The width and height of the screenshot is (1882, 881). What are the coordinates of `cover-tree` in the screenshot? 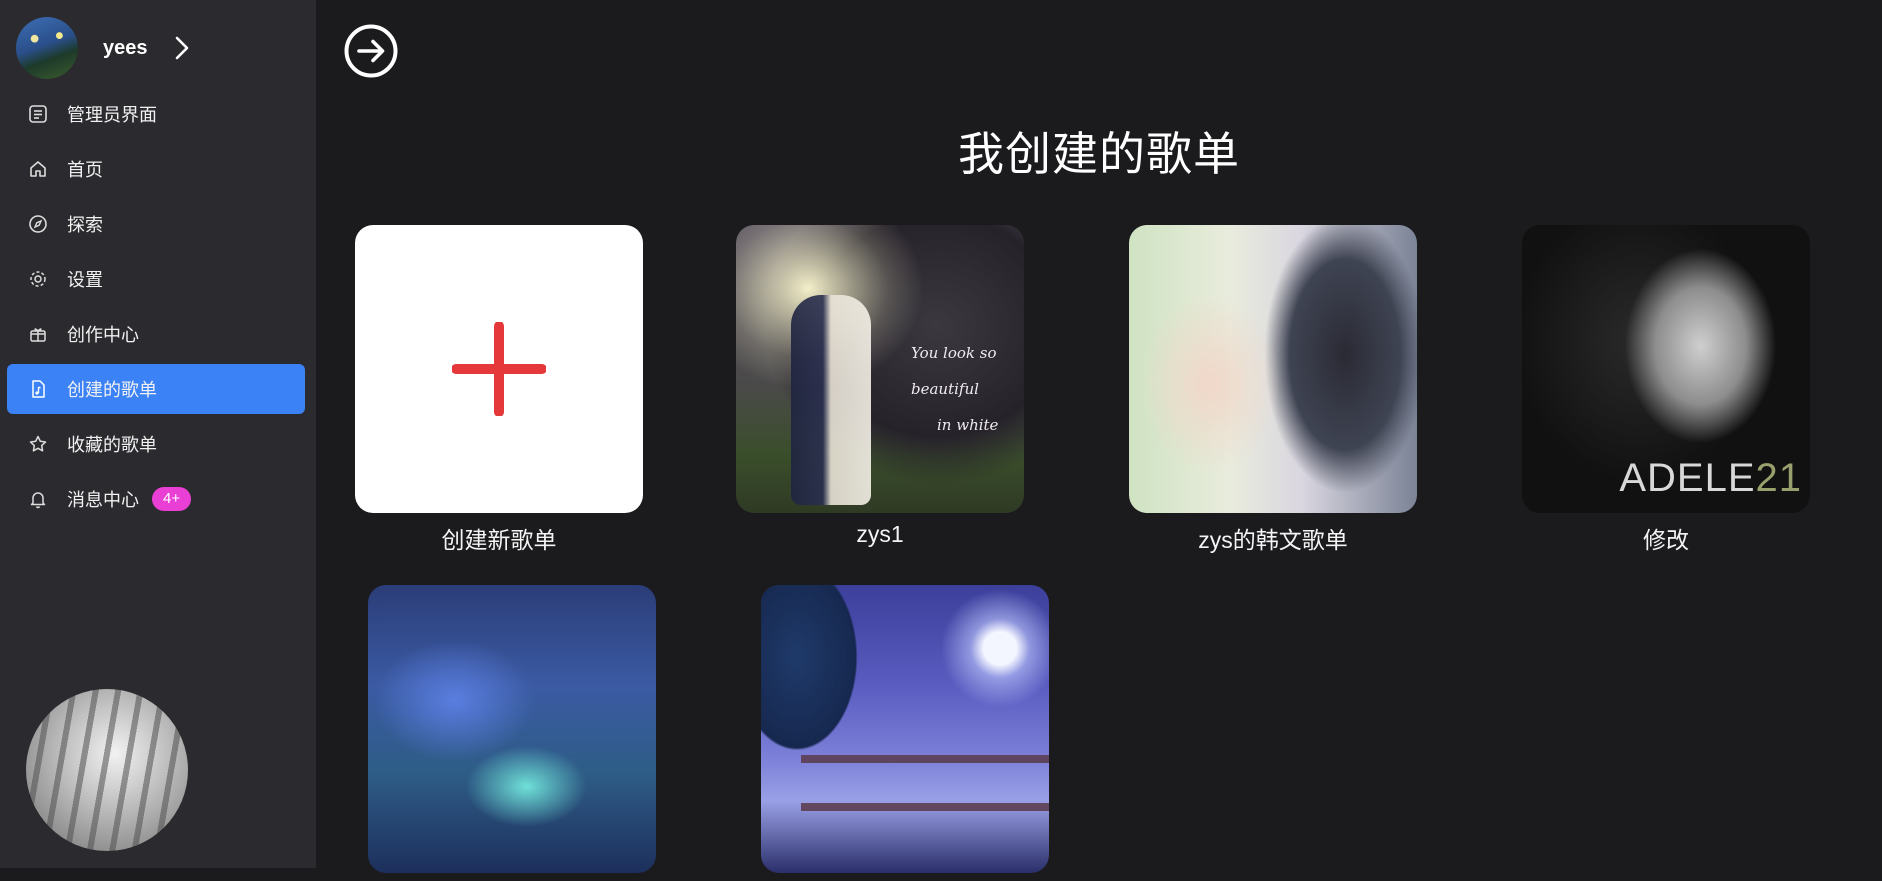 It's located at (821, 729).